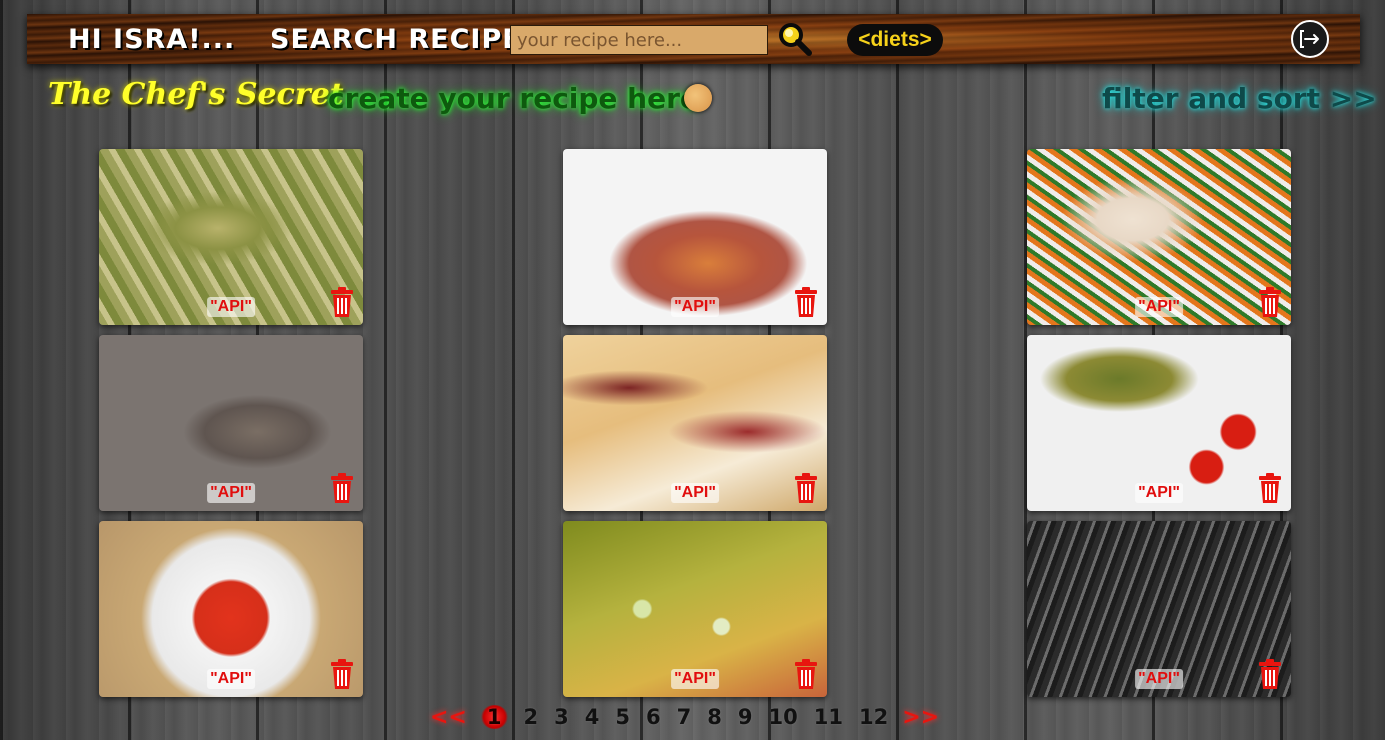  Describe the element at coordinates (531, 717) in the screenshot. I see `page-link-2: 2` at that location.